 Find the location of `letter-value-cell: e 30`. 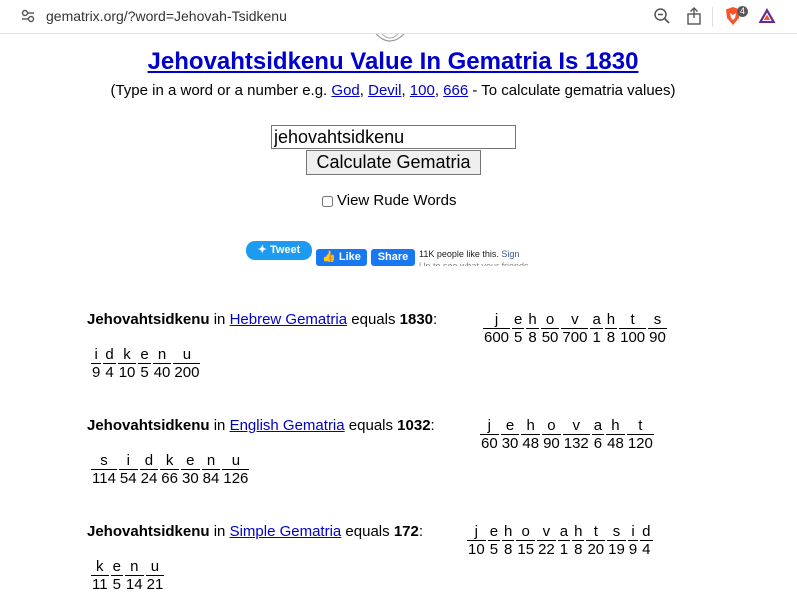

letter-value-cell: e 30 is located at coordinates (190, 470).